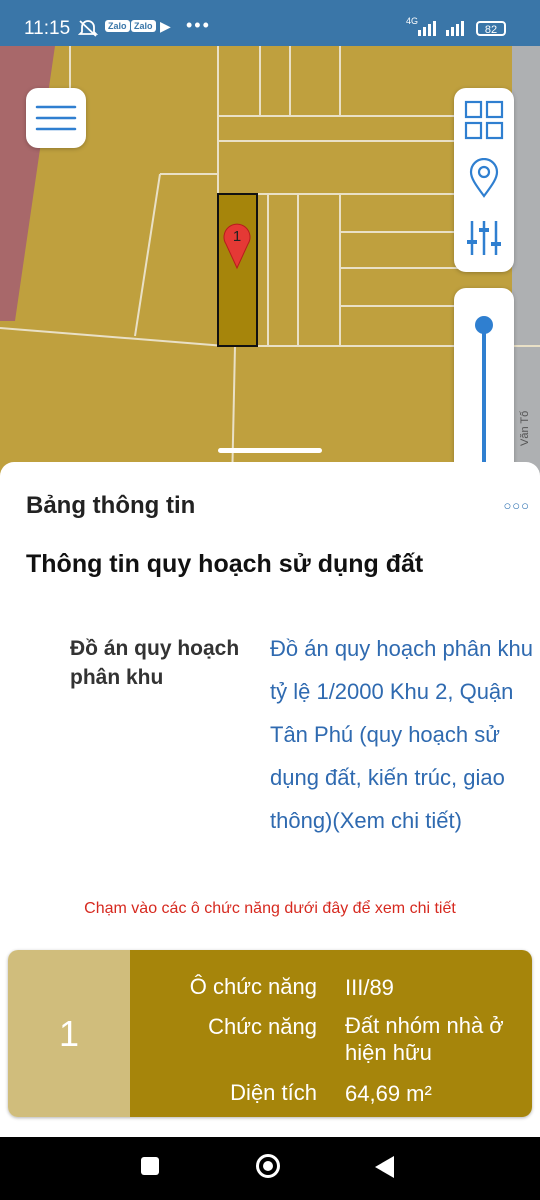 This screenshot has height=1200, width=540. Describe the element at coordinates (525, 428) in the screenshot. I see `street-label: Văn Tố` at that location.